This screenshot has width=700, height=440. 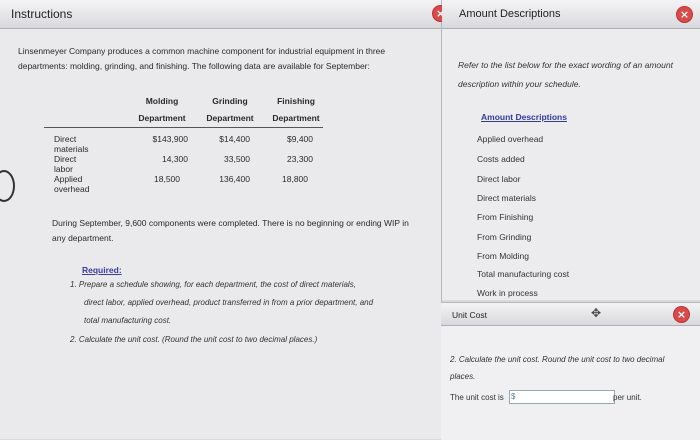 I want to click on instructions-title: Instructions, so click(x=42, y=14).